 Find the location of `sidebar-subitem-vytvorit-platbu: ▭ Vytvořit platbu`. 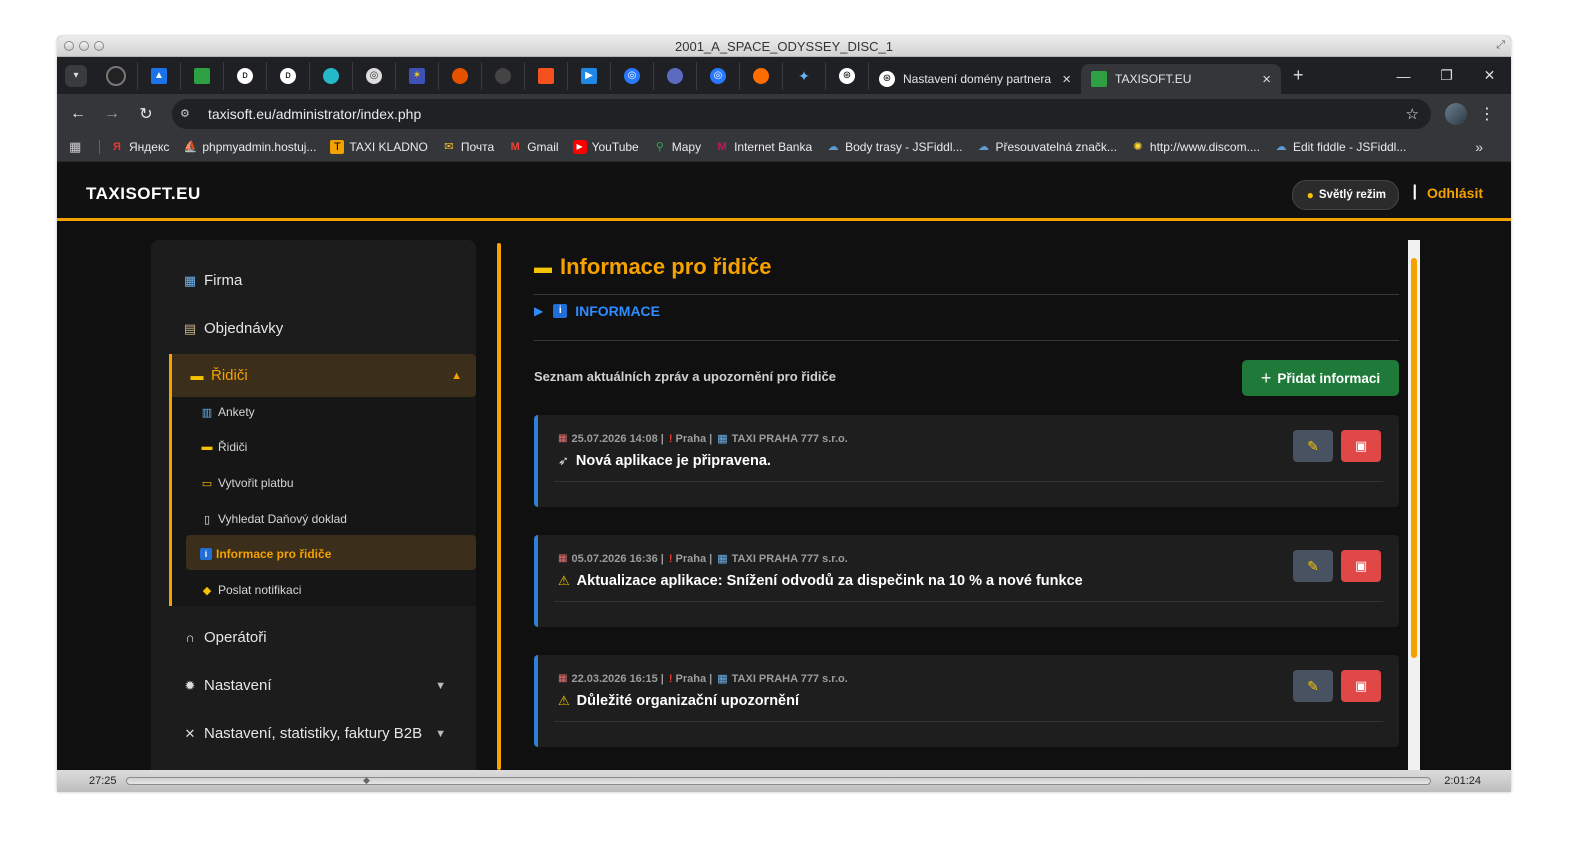

sidebar-subitem-vytvorit-platbu: ▭ Vytvořit platbu is located at coordinates (247, 483).